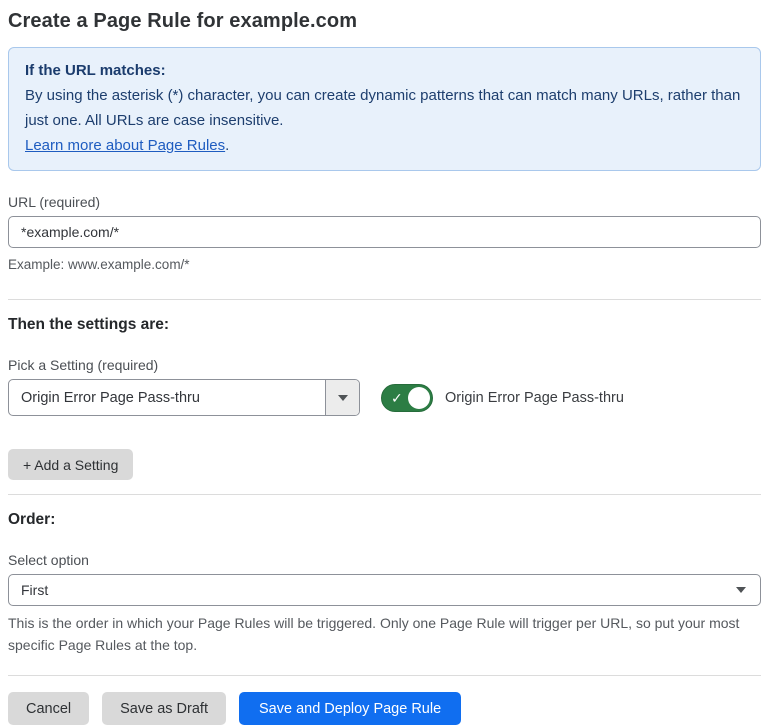 This screenshot has width=770, height=725. I want to click on setting-toggle: ✓, so click(407, 397).